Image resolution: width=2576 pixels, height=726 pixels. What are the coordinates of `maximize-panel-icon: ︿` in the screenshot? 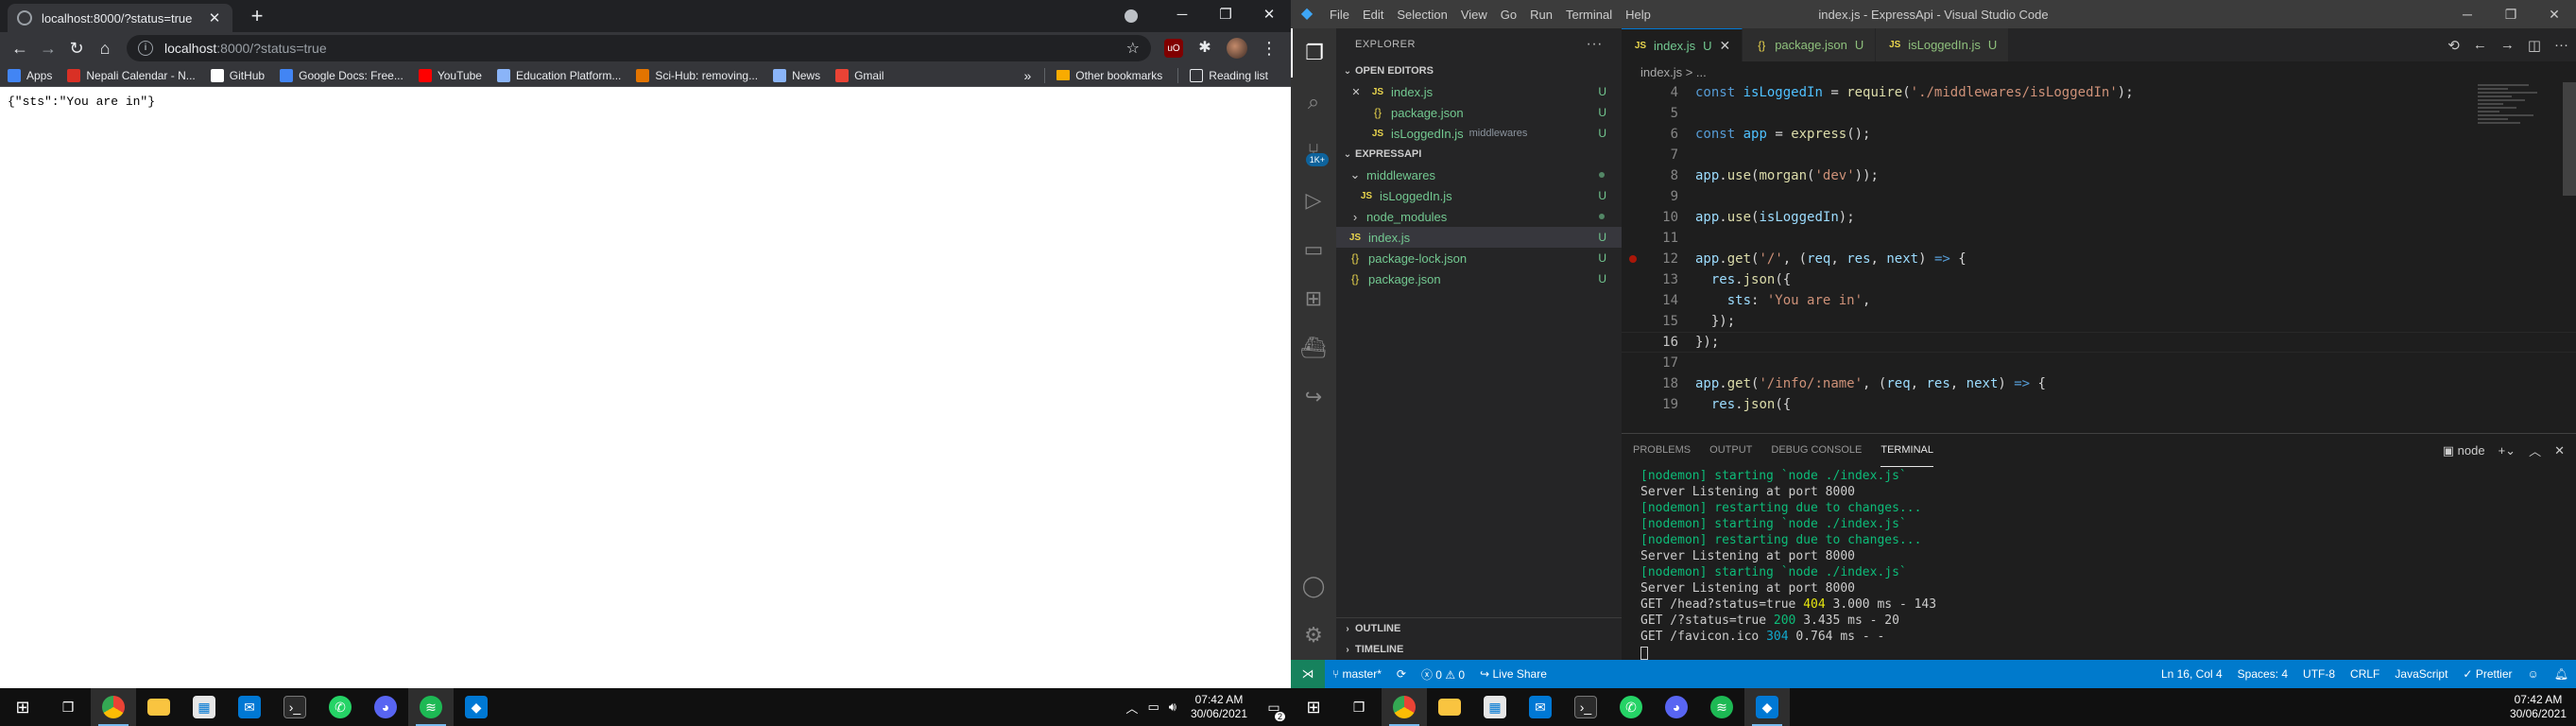 It's located at (2535, 450).